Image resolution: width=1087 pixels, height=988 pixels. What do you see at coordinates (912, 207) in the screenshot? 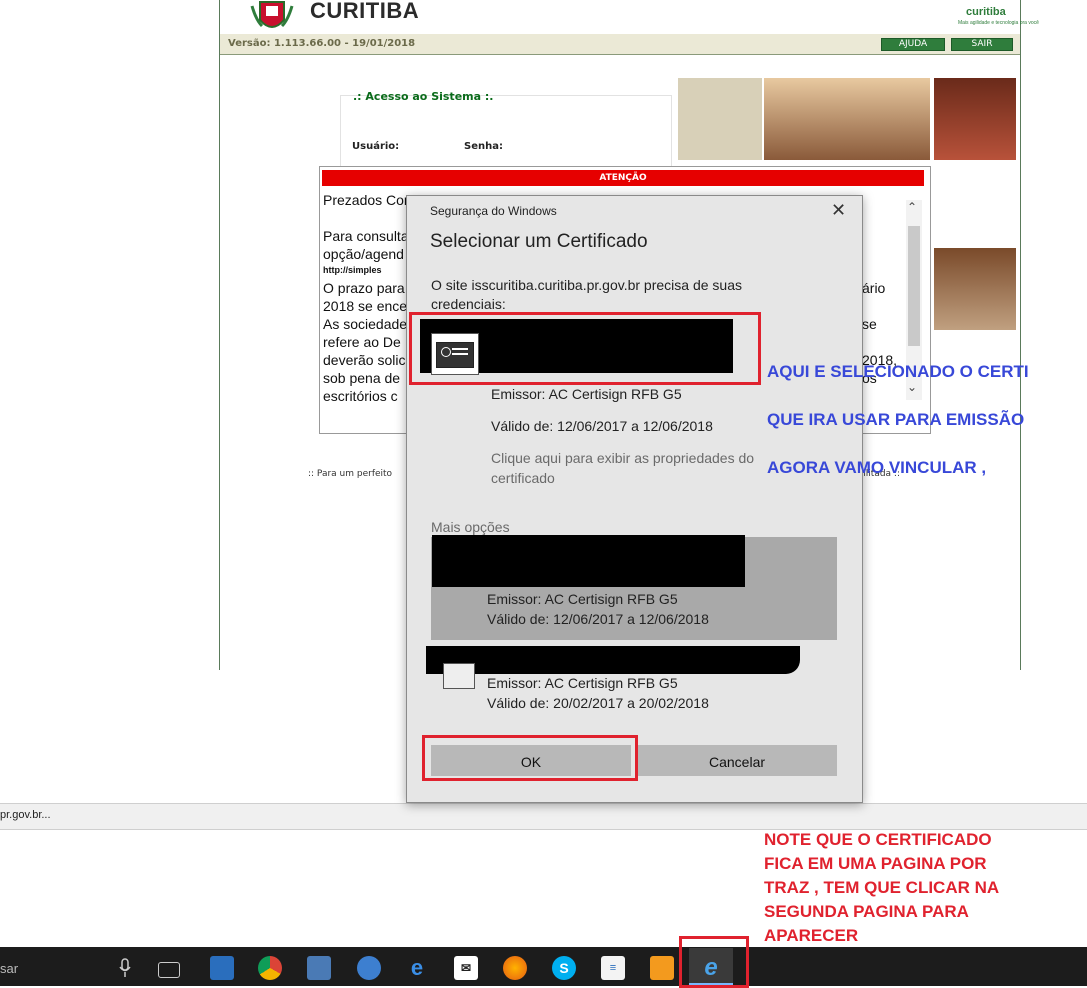
I see `scroll-up-icon: ⌃` at bounding box center [912, 207].